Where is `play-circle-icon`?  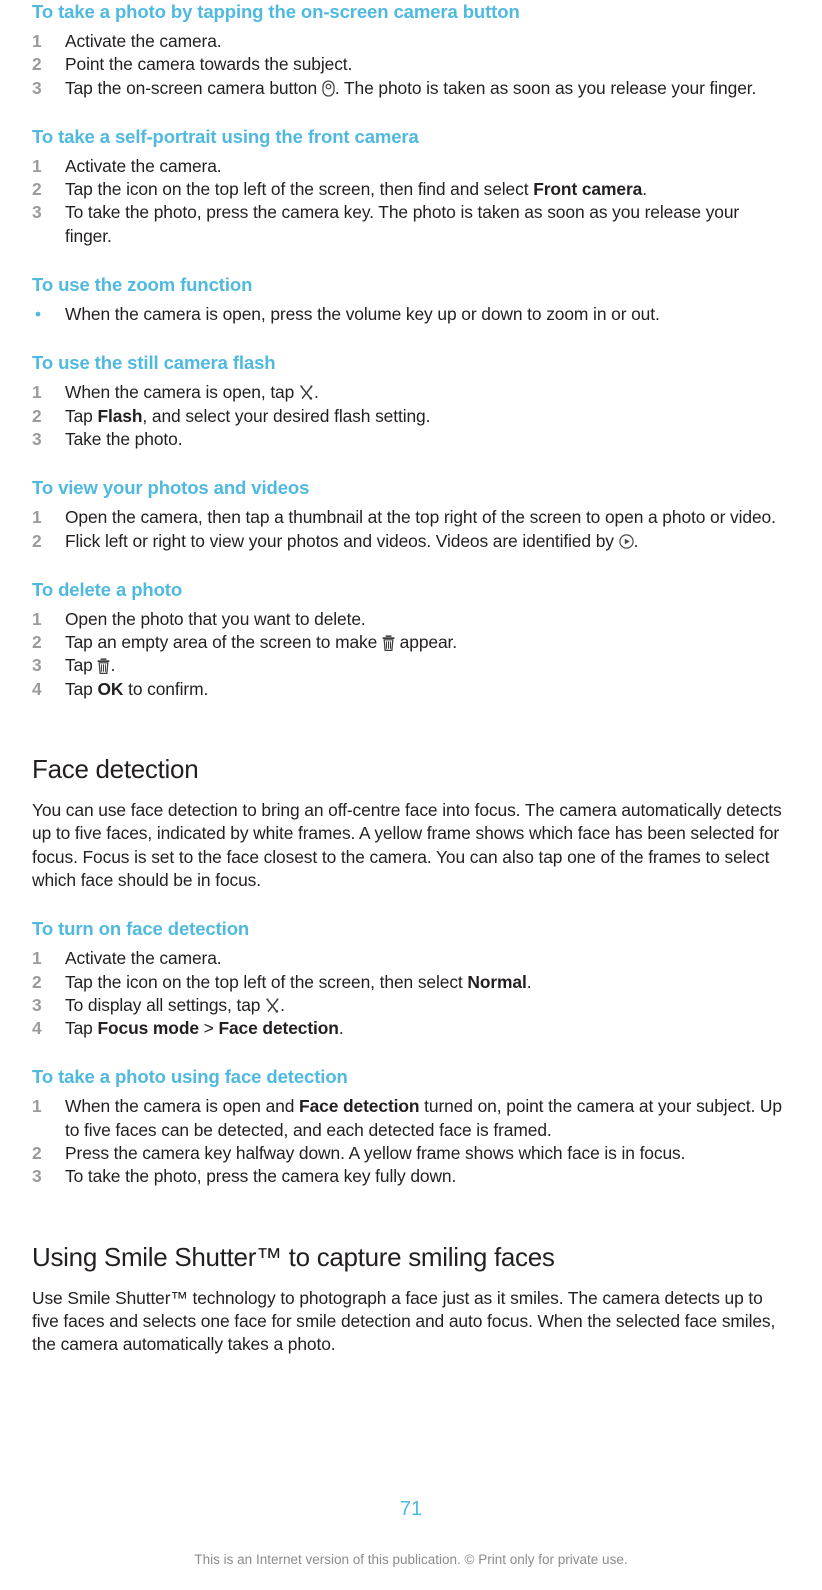 play-circle-icon is located at coordinates (626, 541).